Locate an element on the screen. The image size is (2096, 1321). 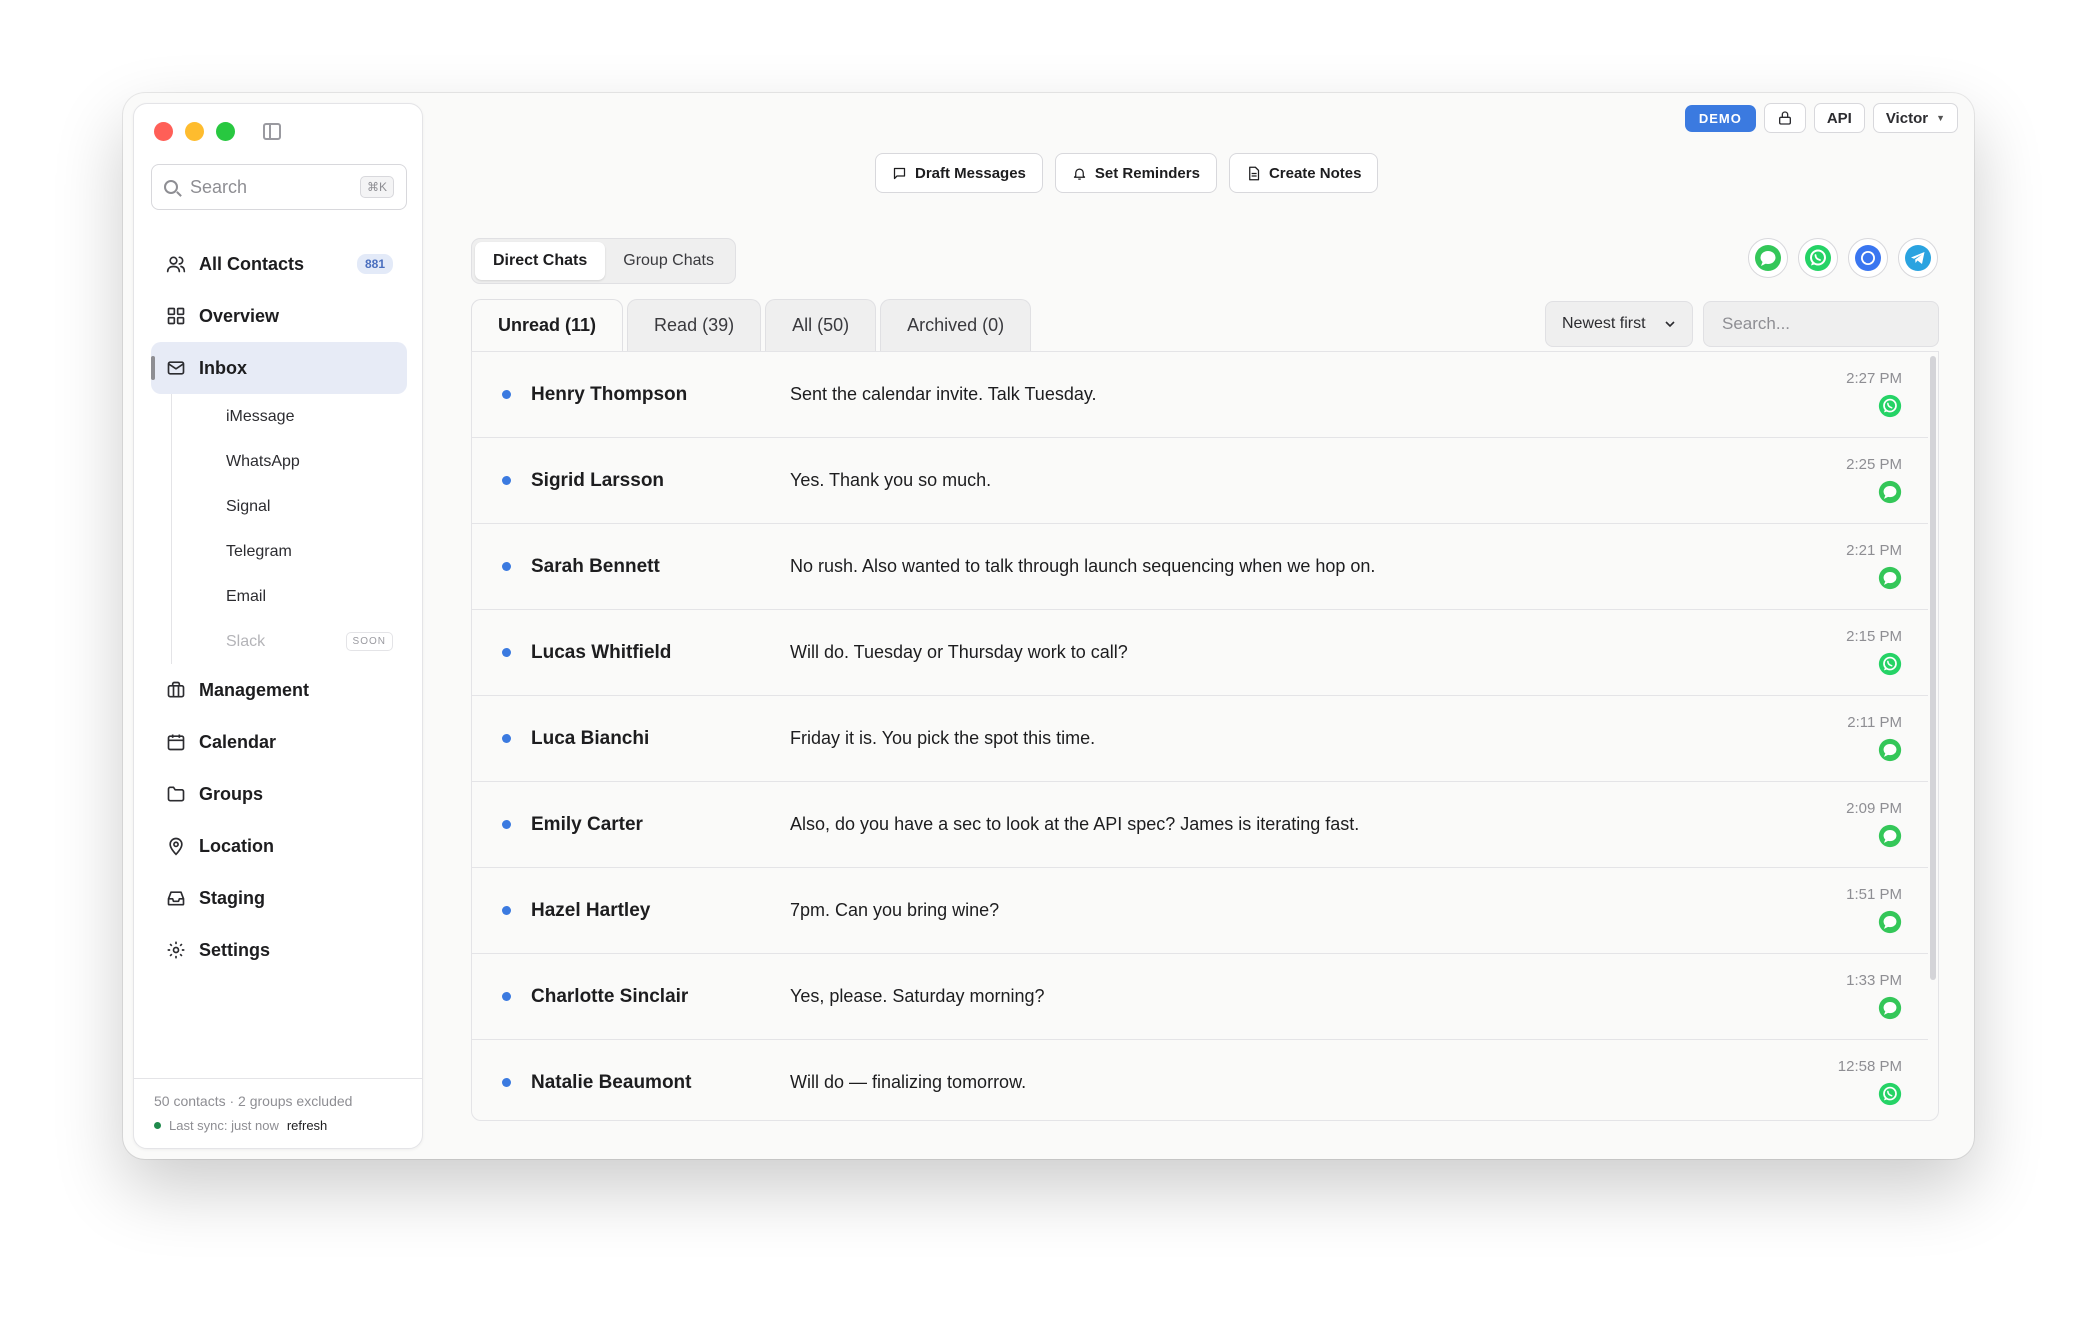
maximize-window-button is located at coordinates (225, 131).